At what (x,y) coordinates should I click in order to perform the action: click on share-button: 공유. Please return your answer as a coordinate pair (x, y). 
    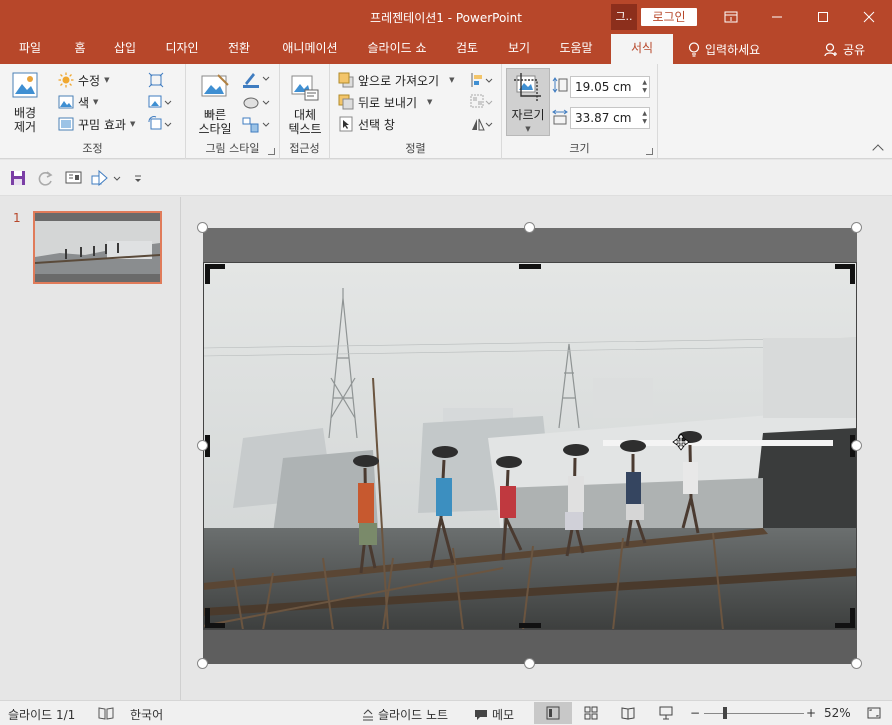
    Looking at the image, I should click on (844, 49).